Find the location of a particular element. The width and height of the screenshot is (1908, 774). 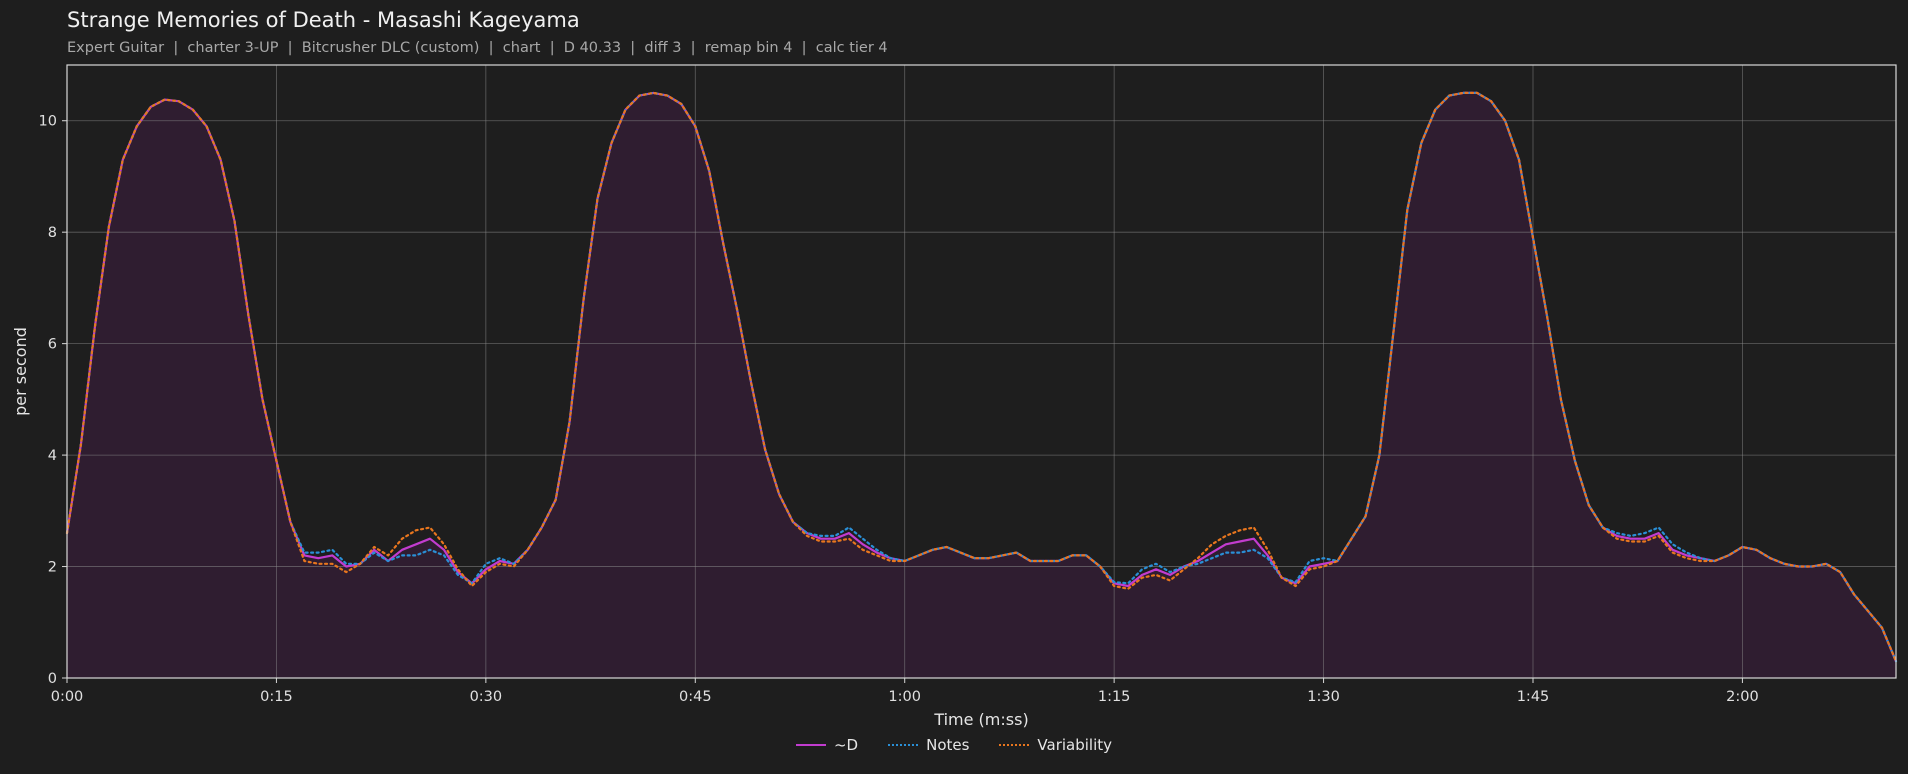

x-tick-label-5: 1:15 is located at coordinates (1114, 697).